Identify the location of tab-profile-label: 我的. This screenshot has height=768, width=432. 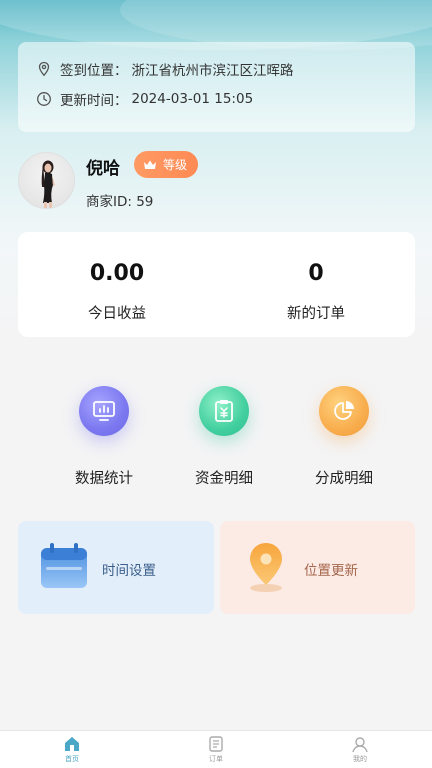
(360, 759).